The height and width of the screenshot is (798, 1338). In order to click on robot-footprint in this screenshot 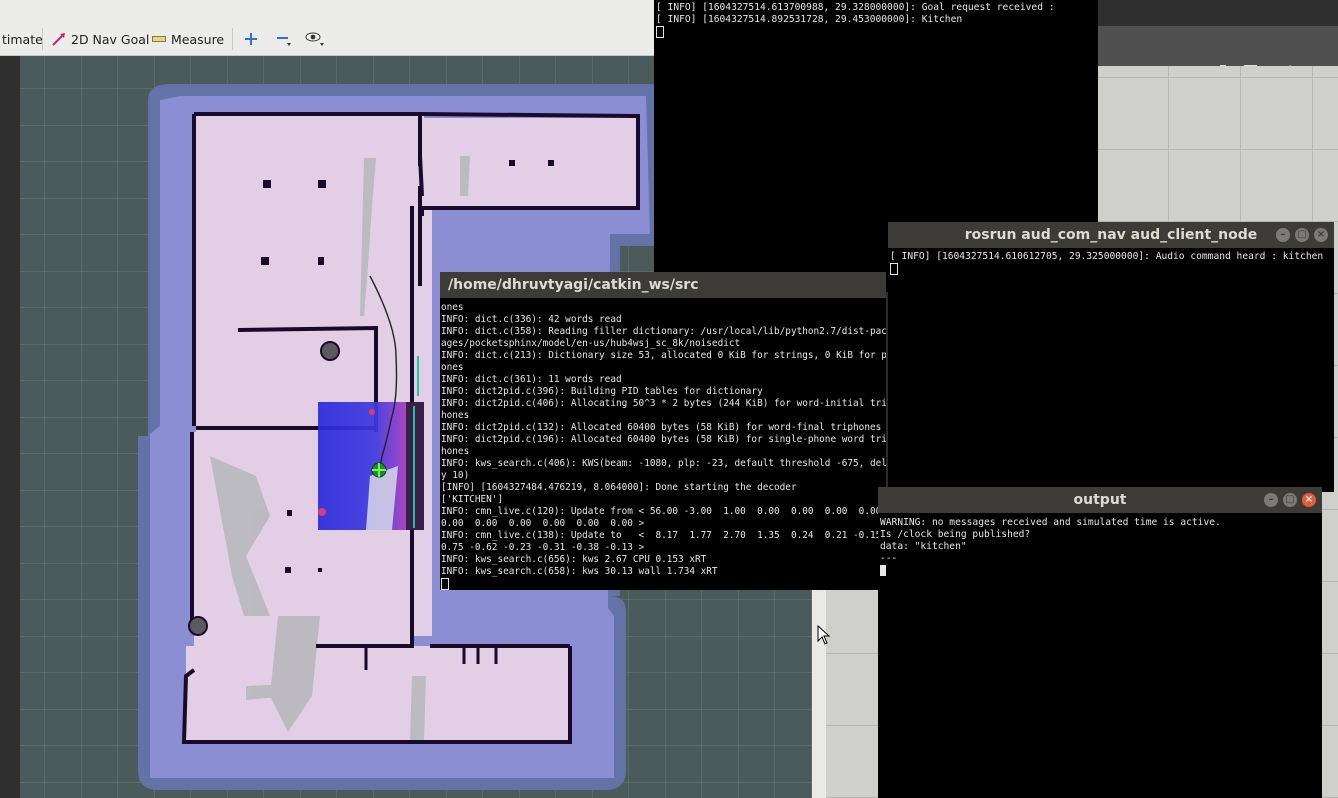, I will do `click(379, 470)`.